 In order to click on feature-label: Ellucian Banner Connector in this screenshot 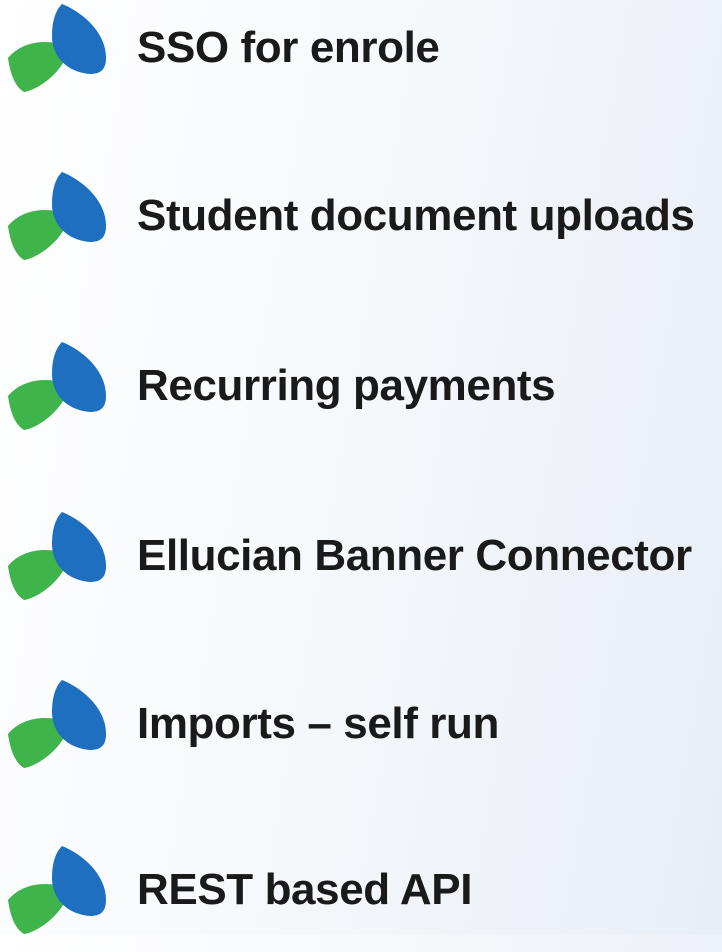, I will do `click(414, 555)`.